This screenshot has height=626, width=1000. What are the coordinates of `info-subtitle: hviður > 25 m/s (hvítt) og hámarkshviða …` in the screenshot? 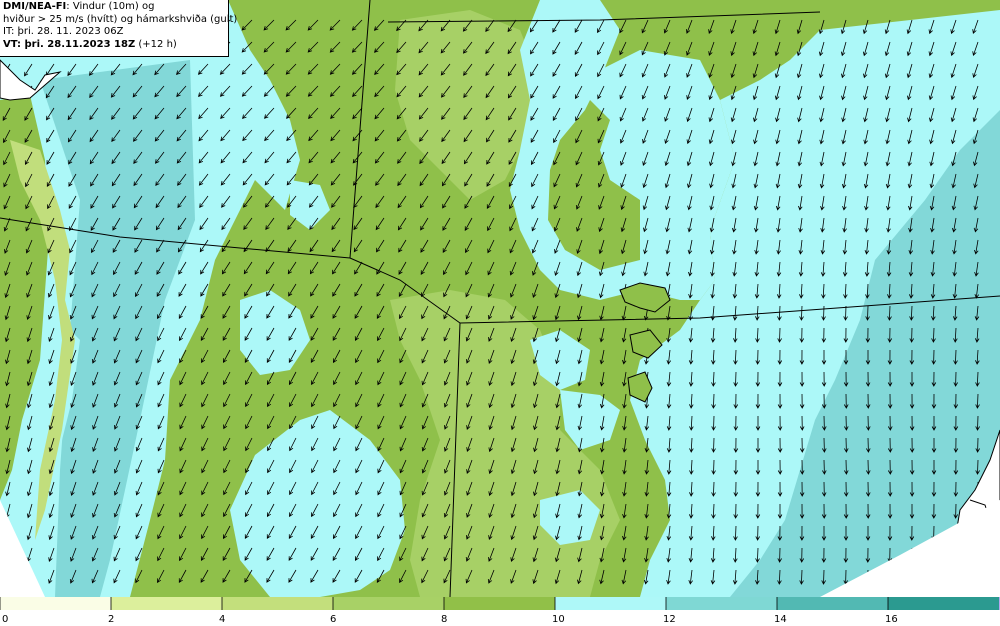 It's located at (120, 19).